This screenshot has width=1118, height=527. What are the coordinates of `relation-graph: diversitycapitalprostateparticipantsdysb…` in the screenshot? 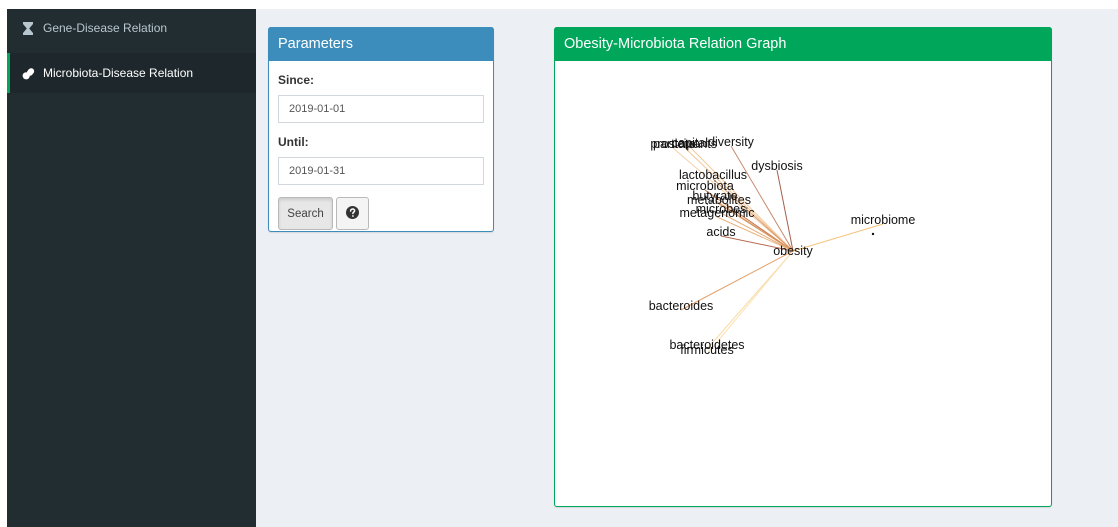 It's located at (782, 246).